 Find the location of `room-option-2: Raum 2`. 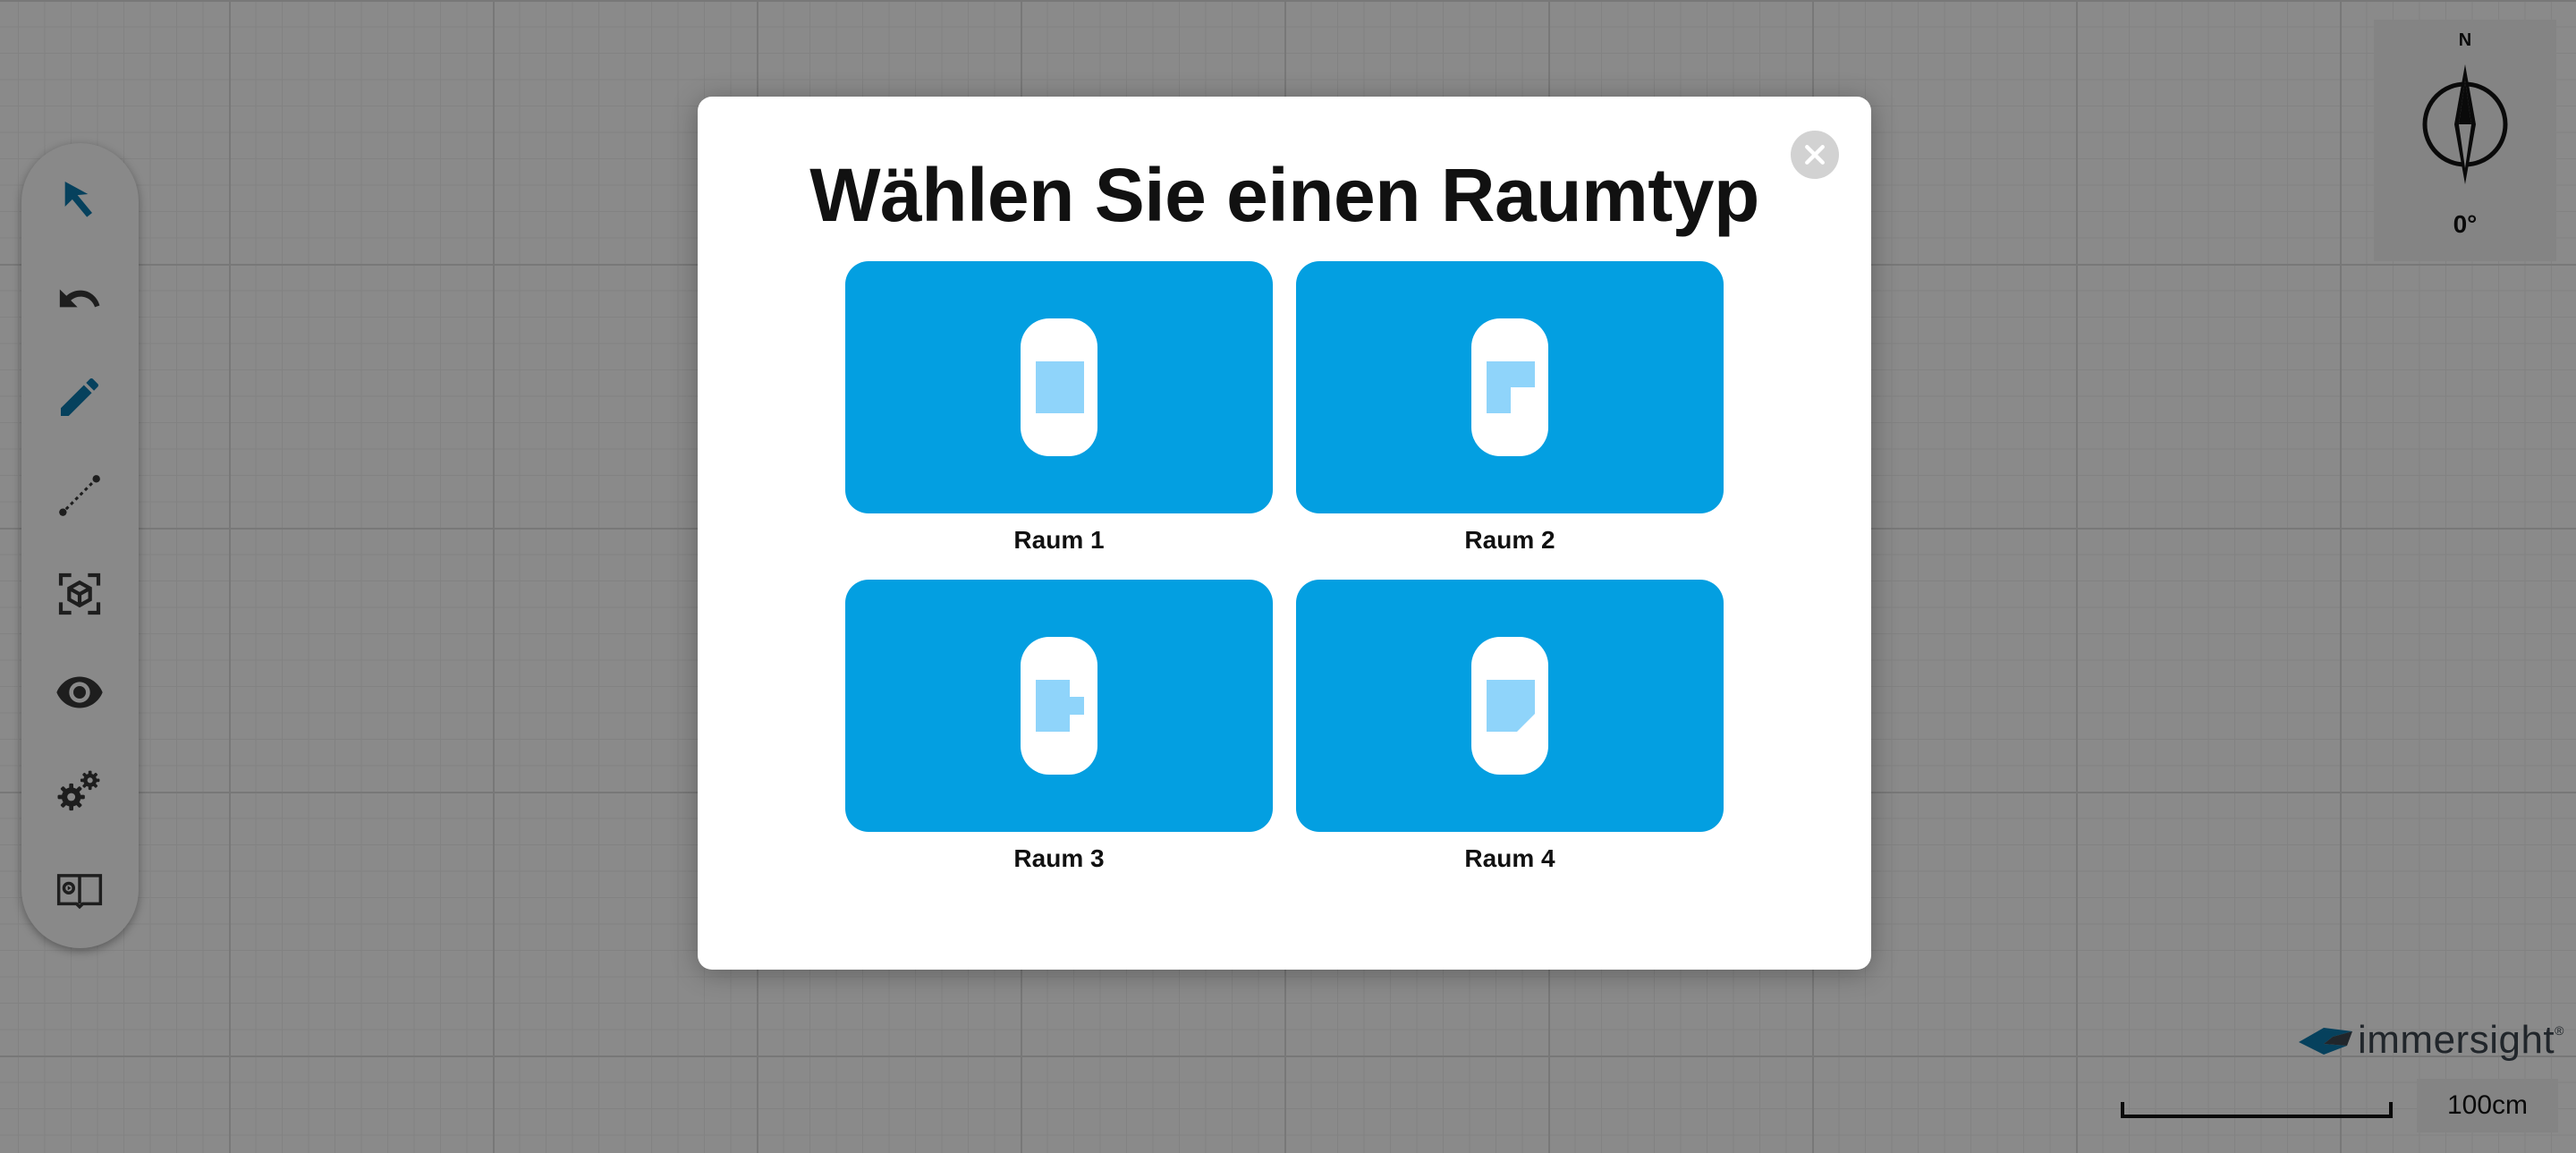

room-option-2: Raum 2 is located at coordinates (1510, 408).